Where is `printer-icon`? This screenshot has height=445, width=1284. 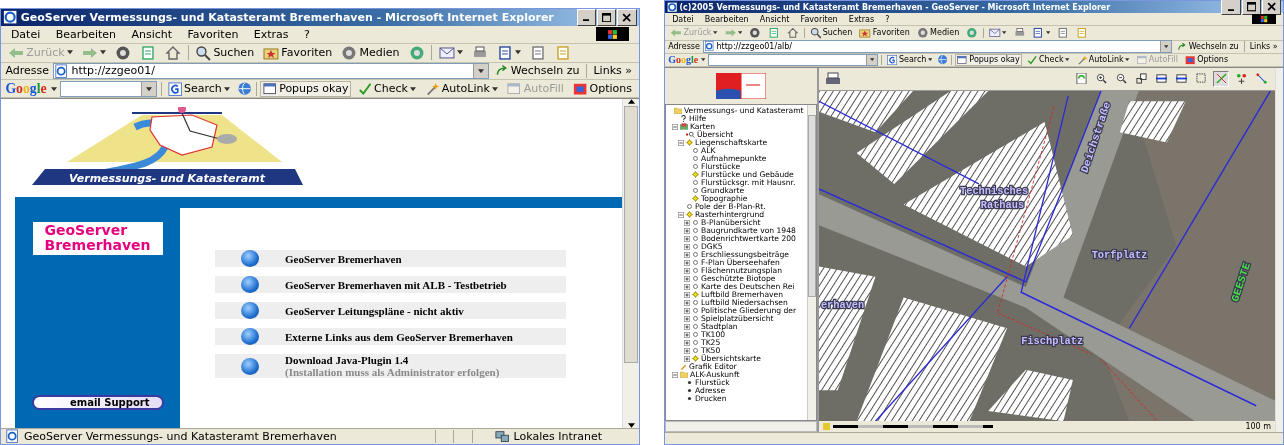
printer-icon is located at coordinates (833, 78).